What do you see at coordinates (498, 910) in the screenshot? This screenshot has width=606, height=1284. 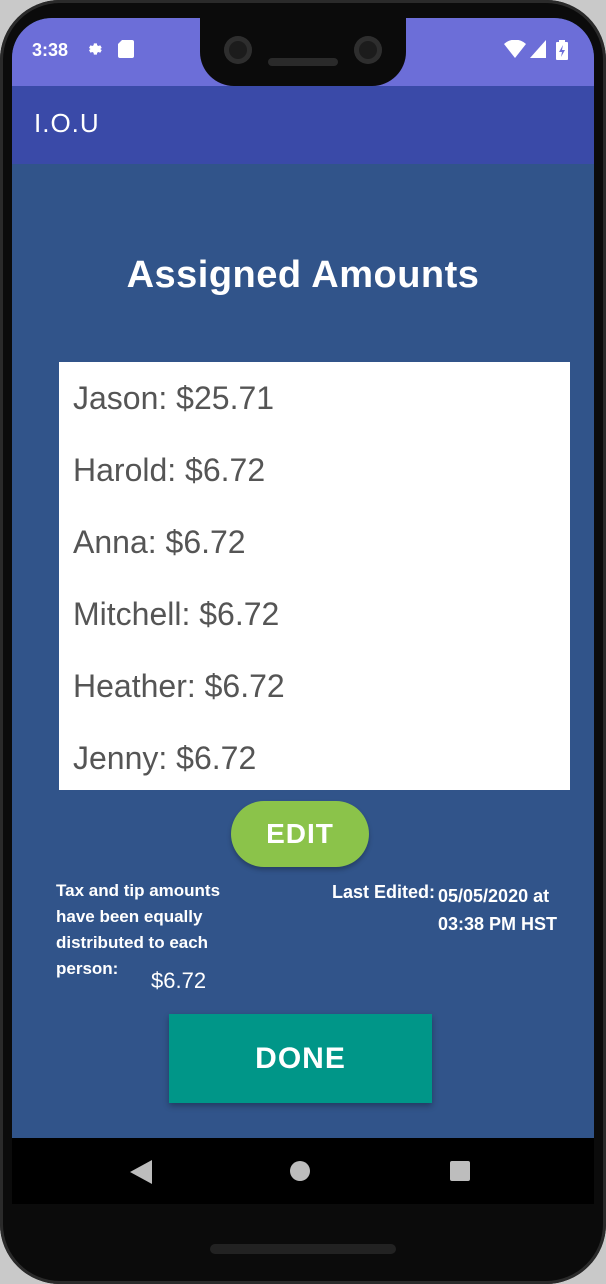 I see `last-edited-value: 05/05/2020 at 03:38 PM HST` at bounding box center [498, 910].